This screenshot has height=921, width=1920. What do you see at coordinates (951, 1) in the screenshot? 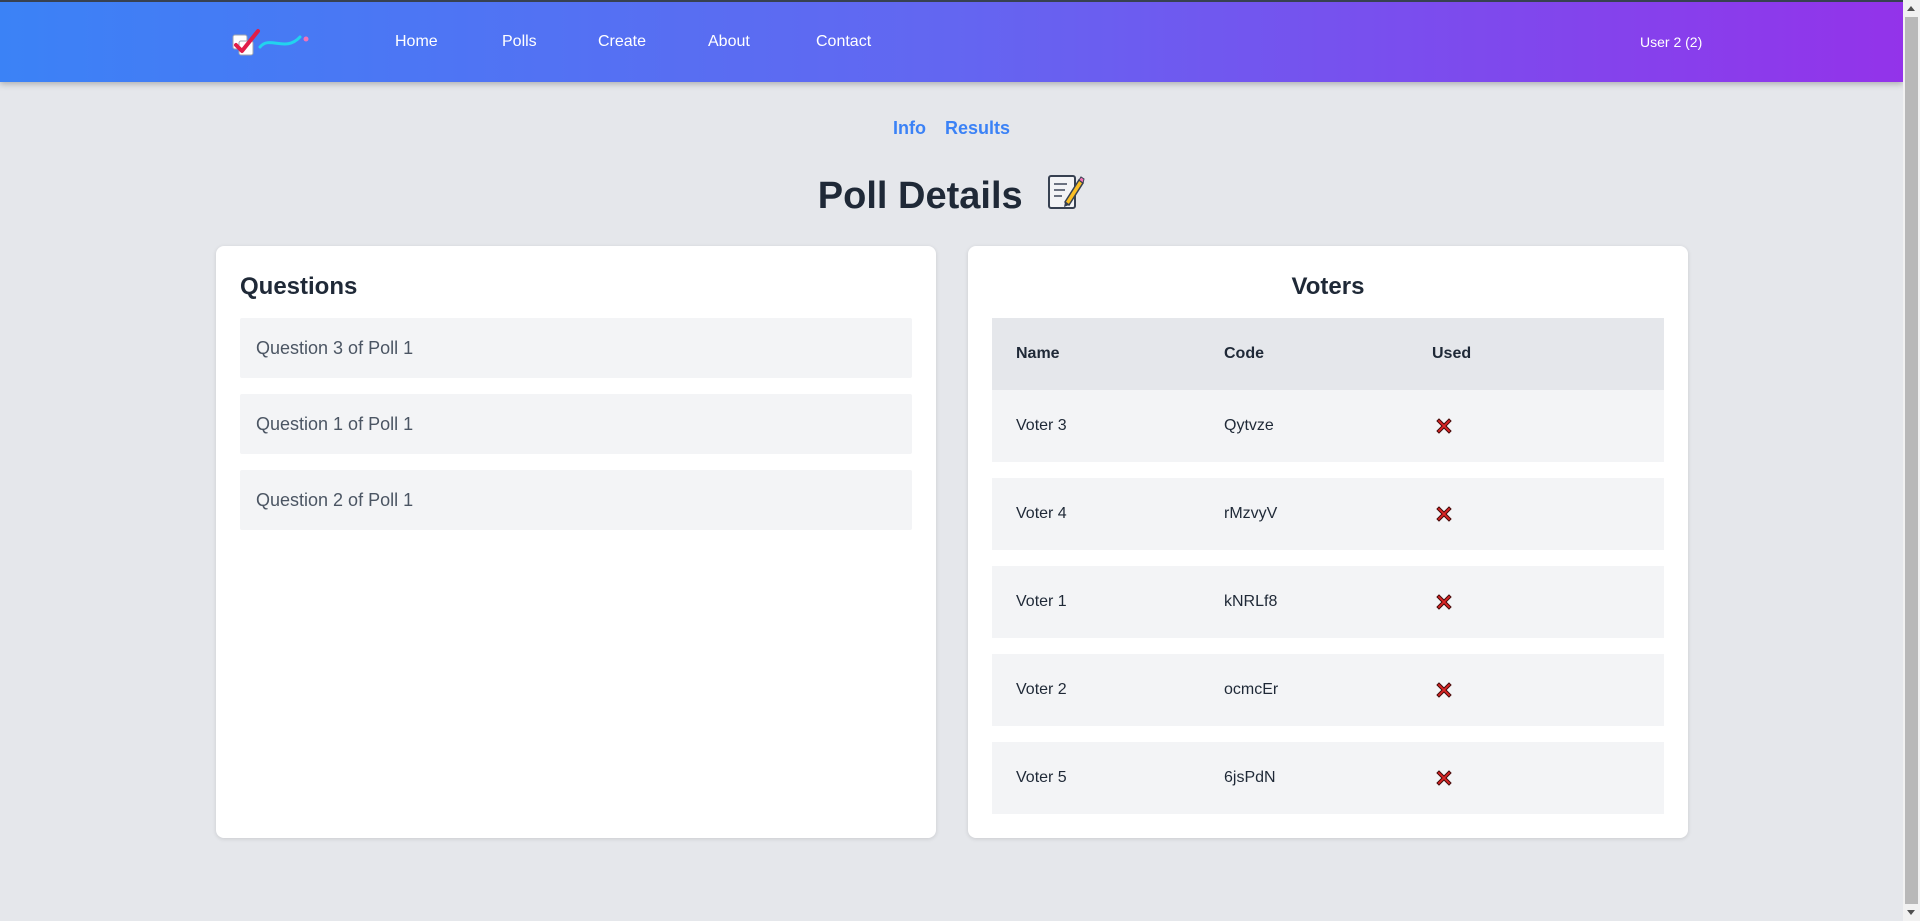
I see `window-border` at bounding box center [951, 1].